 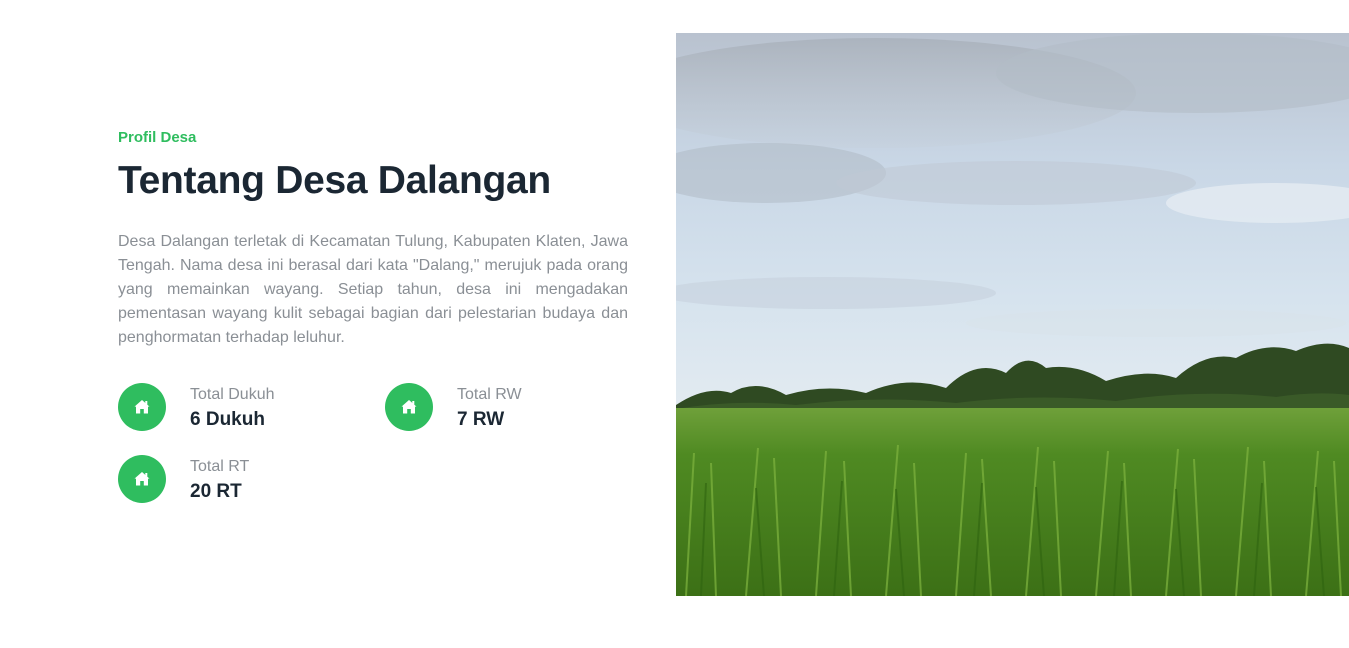 I want to click on stat-item-dukuh: Total Dukuh 6 Dukuh, so click(x=238, y=407).